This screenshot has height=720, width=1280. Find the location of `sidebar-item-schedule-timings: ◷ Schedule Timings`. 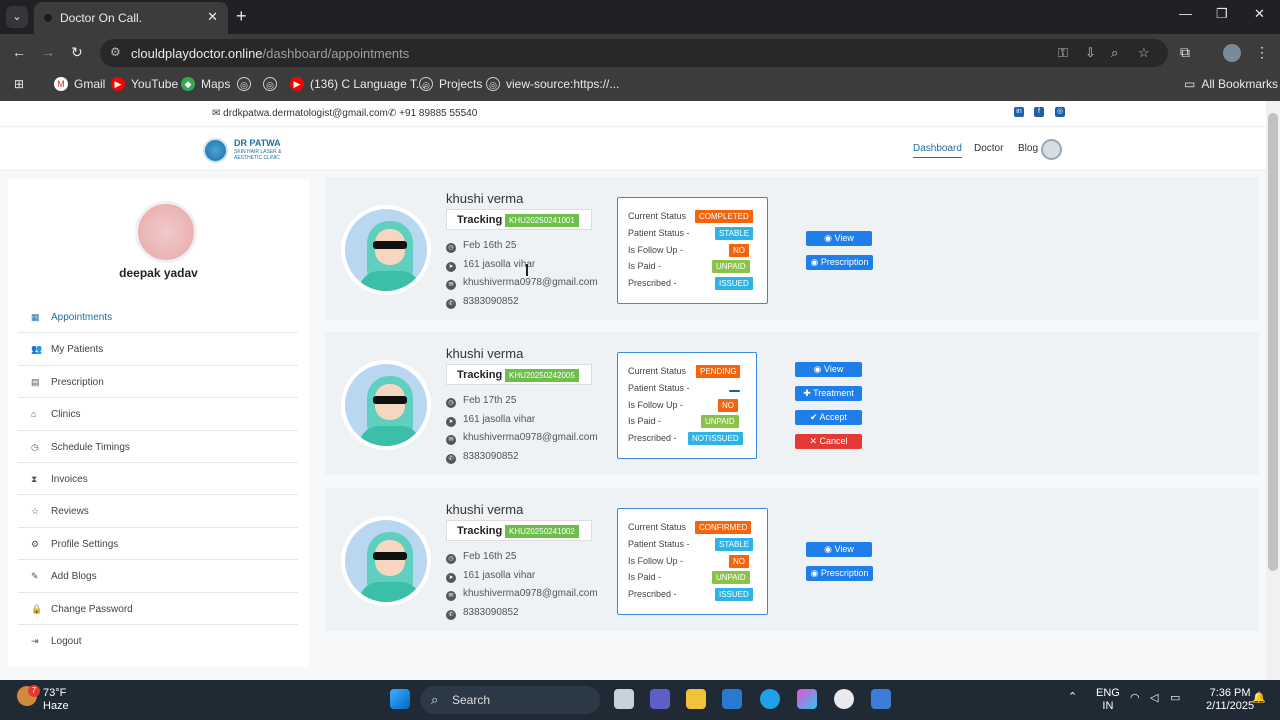

sidebar-item-schedule-timings: ◷ Schedule Timings is located at coordinates (158, 447).